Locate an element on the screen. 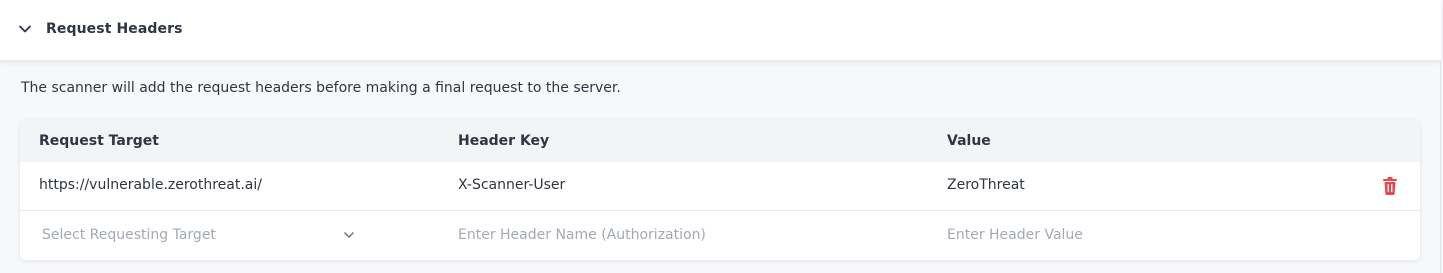 The height and width of the screenshot is (273, 1443). cell-value: ZeroThreat is located at coordinates (986, 185).